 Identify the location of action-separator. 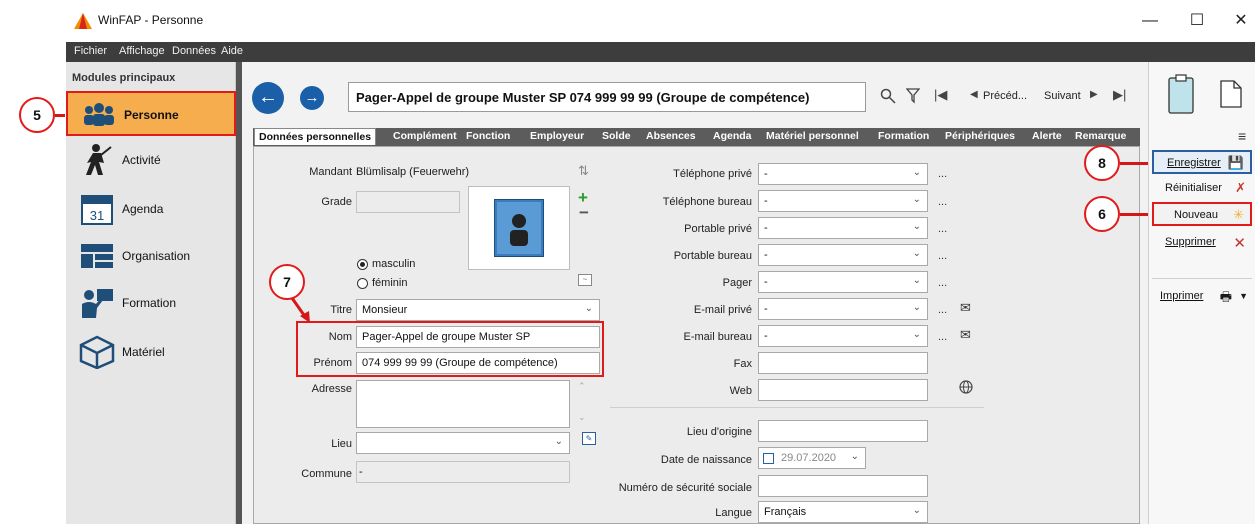
(1202, 278).